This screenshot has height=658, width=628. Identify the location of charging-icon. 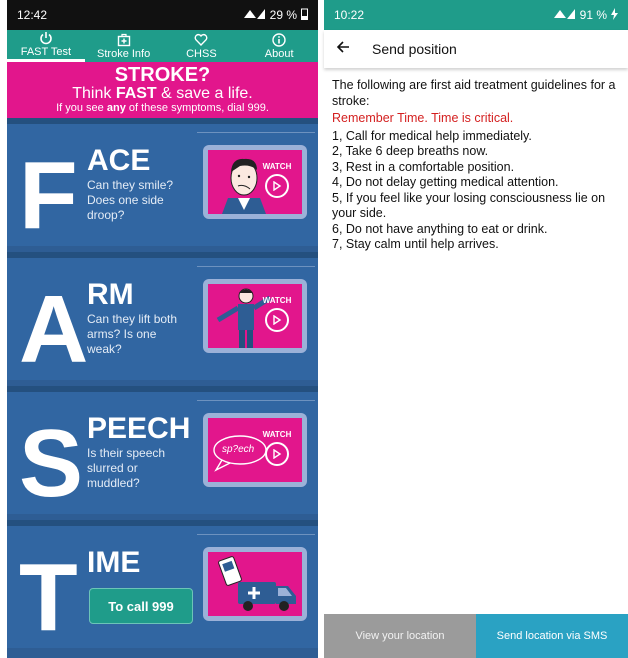
(614, 15).